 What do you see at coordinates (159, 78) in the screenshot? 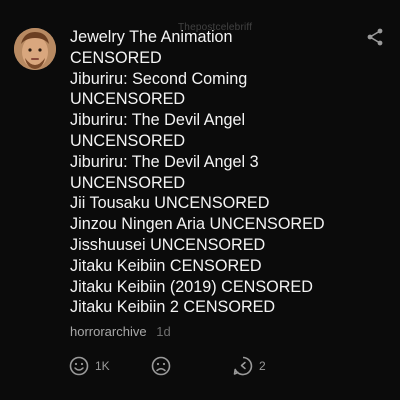
I see `comment-line: Jiburiru: Second Coming` at bounding box center [159, 78].